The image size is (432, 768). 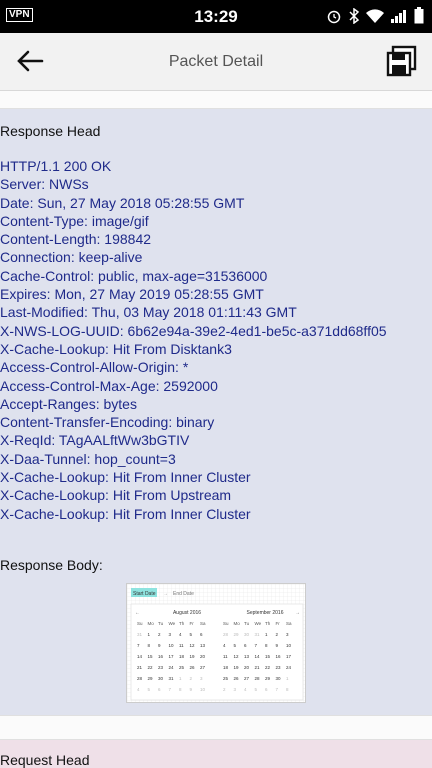 What do you see at coordinates (216, 16) in the screenshot?
I see `status-bar: VPN 13:29` at bounding box center [216, 16].